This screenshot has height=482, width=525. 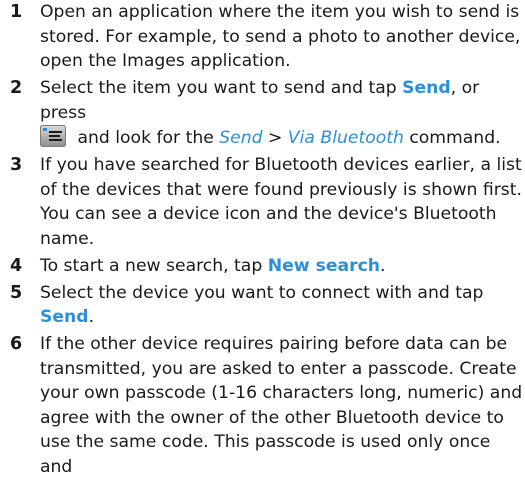 What do you see at coordinates (16, 292) in the screenshot?
I see `step-number: 5` at bounding box center [16, 292].